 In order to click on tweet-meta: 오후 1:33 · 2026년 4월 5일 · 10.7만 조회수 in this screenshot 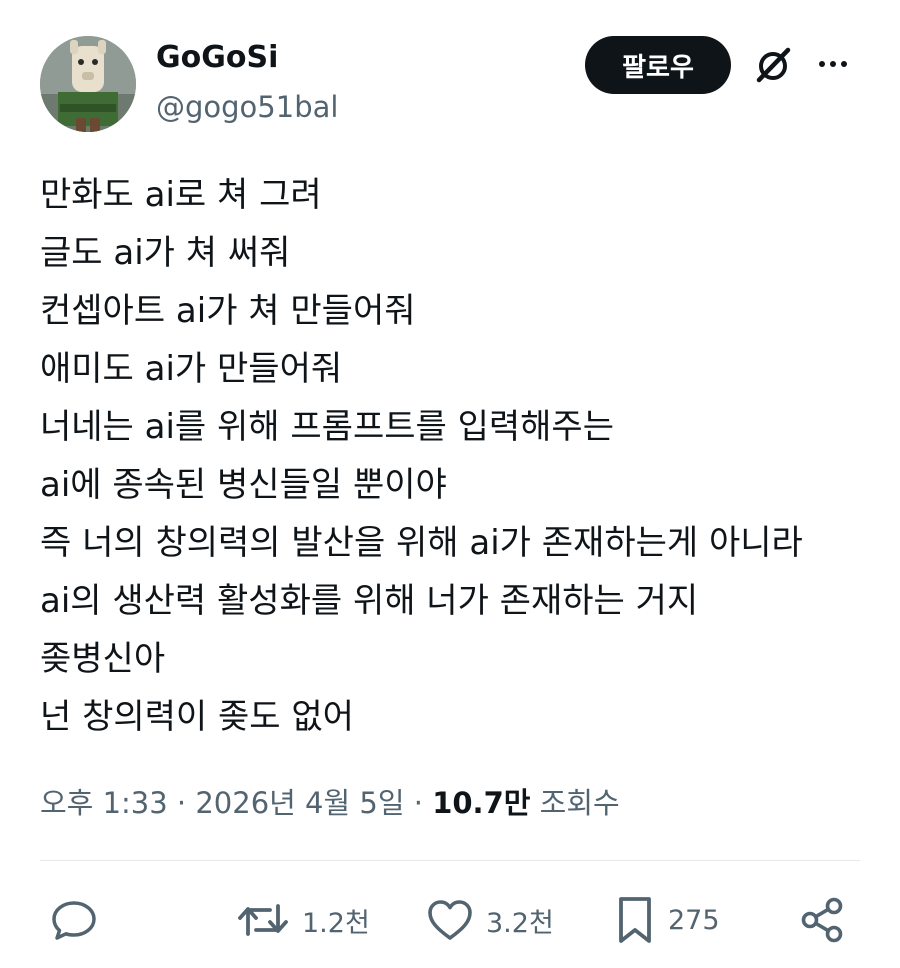, I will do `click(330, 801)`.